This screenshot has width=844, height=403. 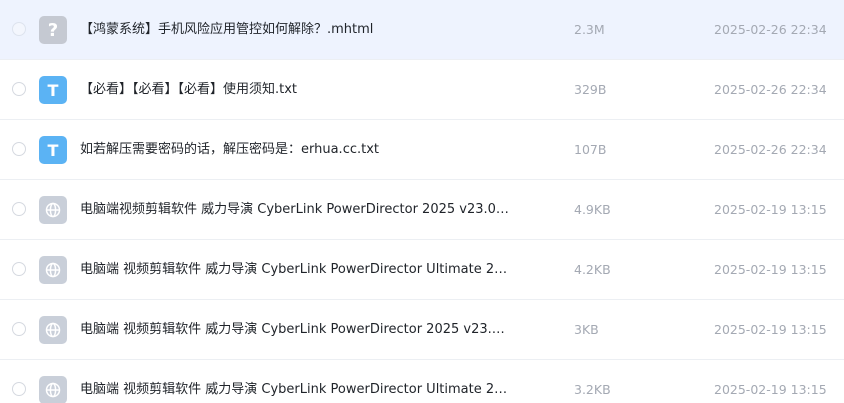 What do you see at coordinates (295, 150) in the screenshot?
I see `file-name: 如若解压需要密码的话，解压密码是：erhua.cc.txt` at bounding box center [295, 150].